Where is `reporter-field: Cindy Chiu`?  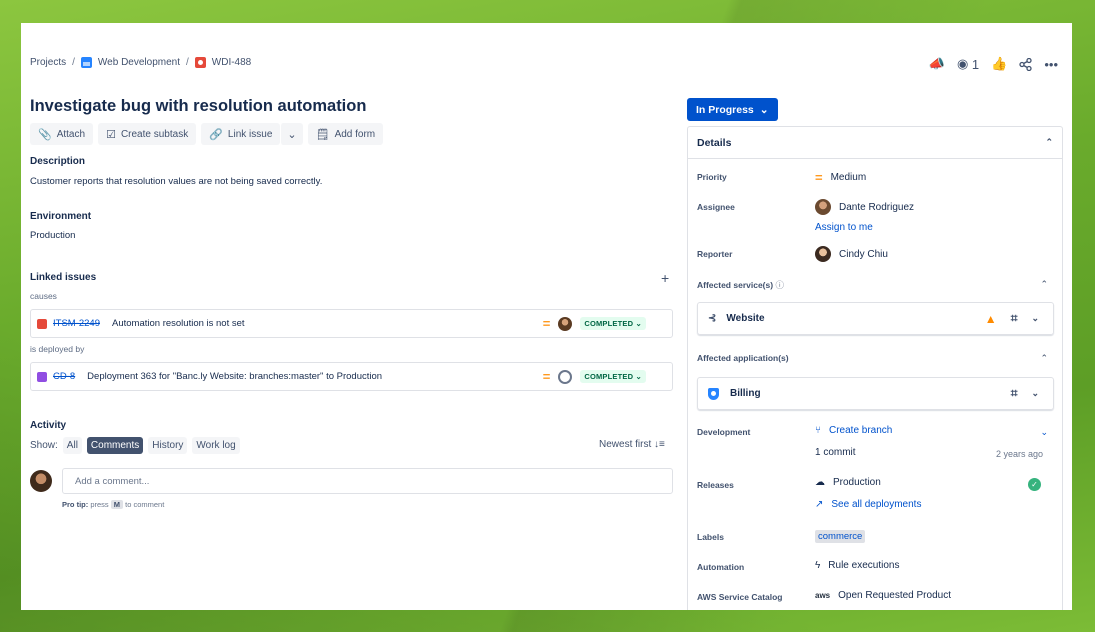 reporter-field: Cindy Chiu is located at coordinates (851, 254).